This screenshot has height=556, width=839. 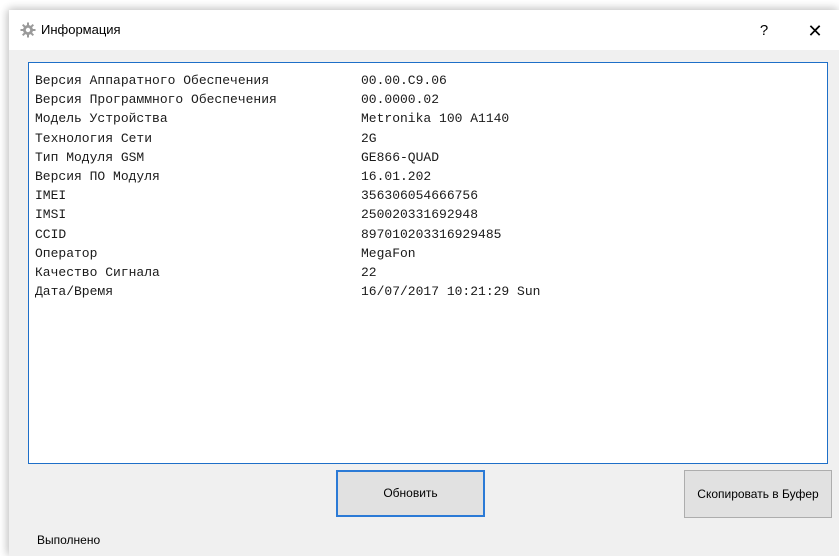 I want to click on info-label: Версия Аппаратного Обеспечения, so click(x=152, y=80).